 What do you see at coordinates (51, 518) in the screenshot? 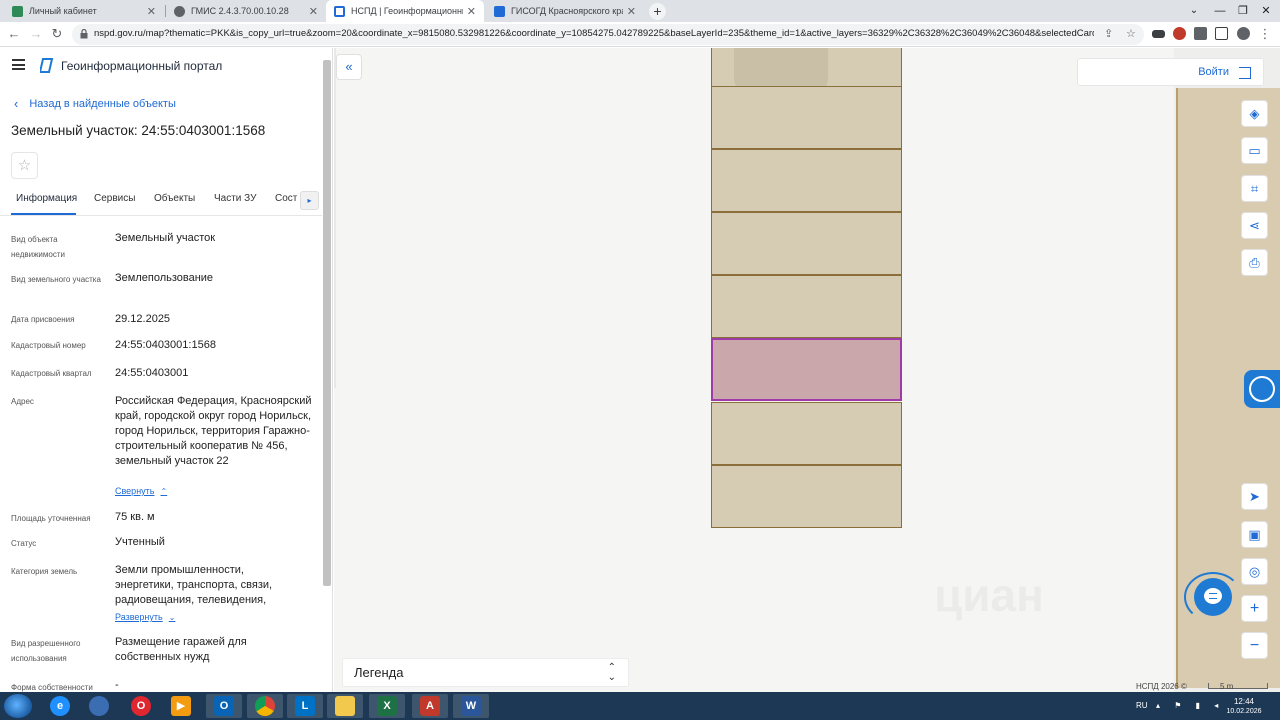
I see `field-label: Площадь уточненная` at bounding box center [51, 518].